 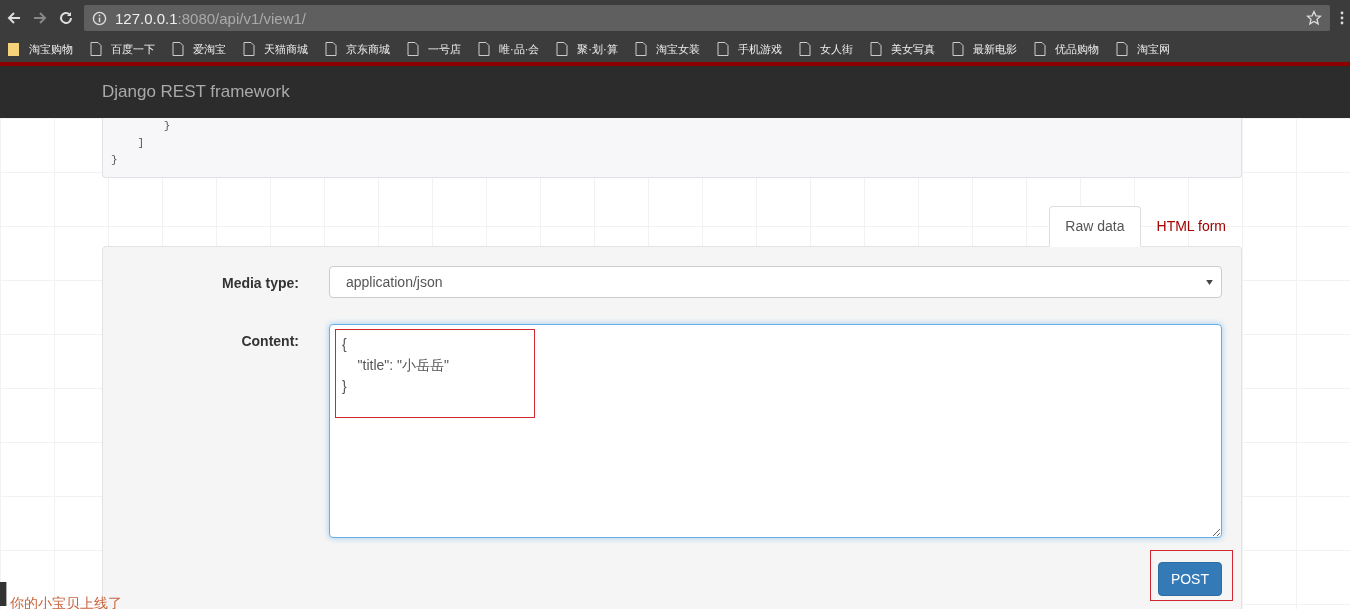 What do you see at coordinates (1142, 49) in the screenshot?
I see `bookmark: 淘宝网` at bounding box center [1142, 49].